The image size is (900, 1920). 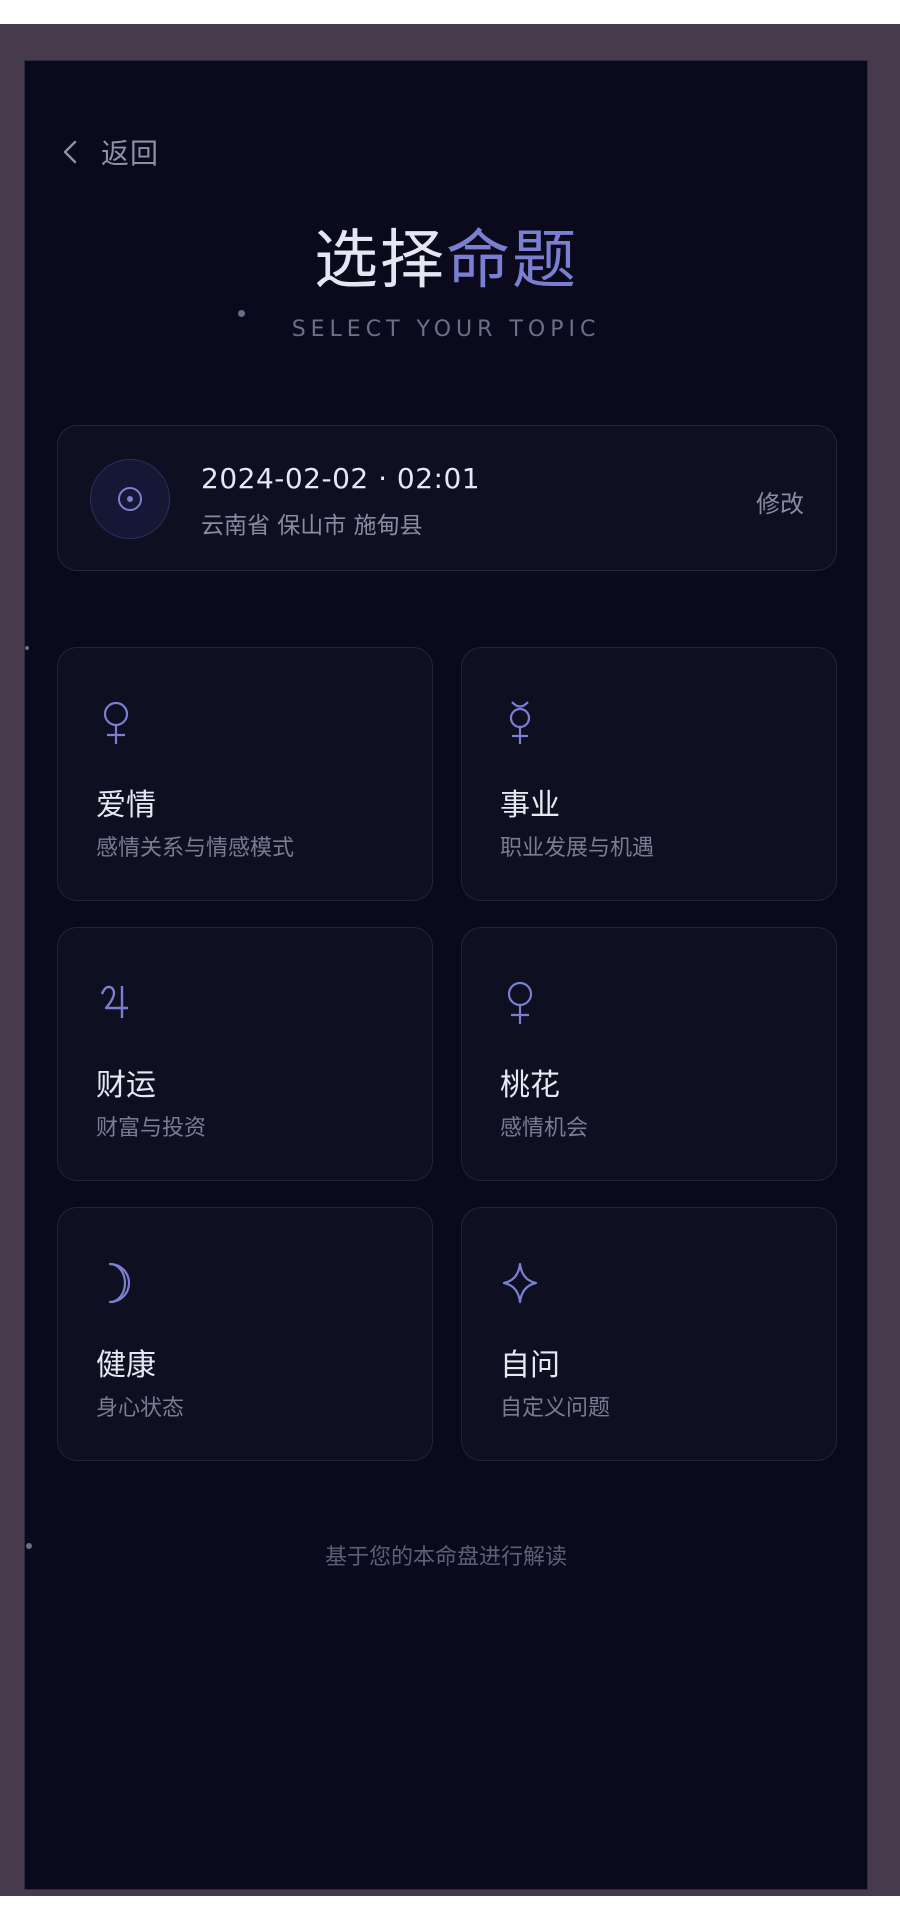 I want to click on topic-desc: 感情机会, so click(x=544, y=1128).